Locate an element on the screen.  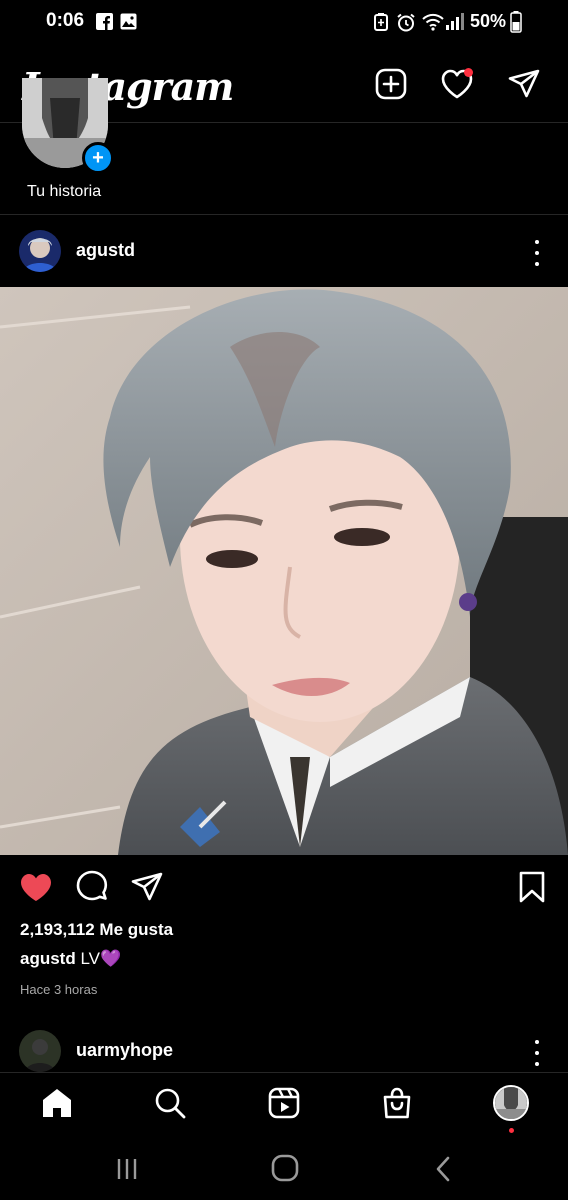
notification-dot is located at coordinates (468, 72).